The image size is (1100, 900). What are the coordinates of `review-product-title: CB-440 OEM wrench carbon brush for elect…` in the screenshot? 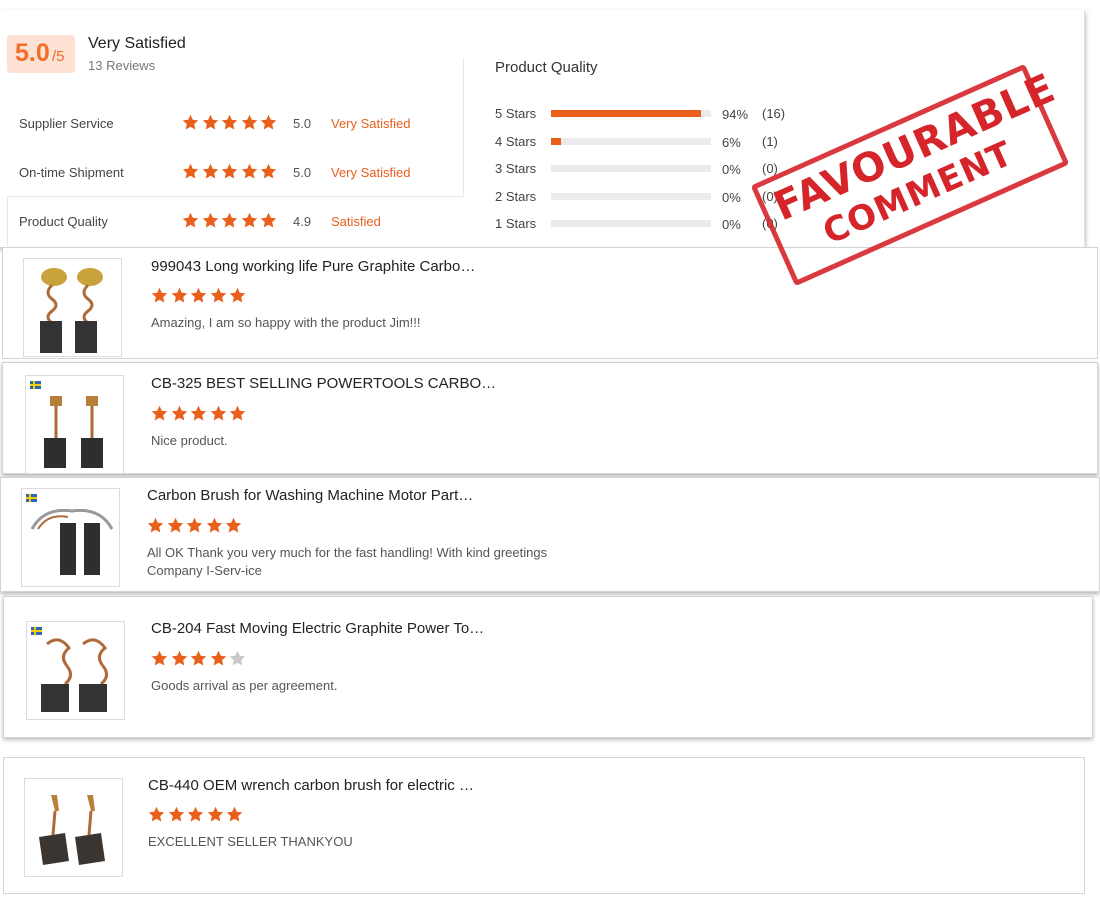 It's located at (311, 785).